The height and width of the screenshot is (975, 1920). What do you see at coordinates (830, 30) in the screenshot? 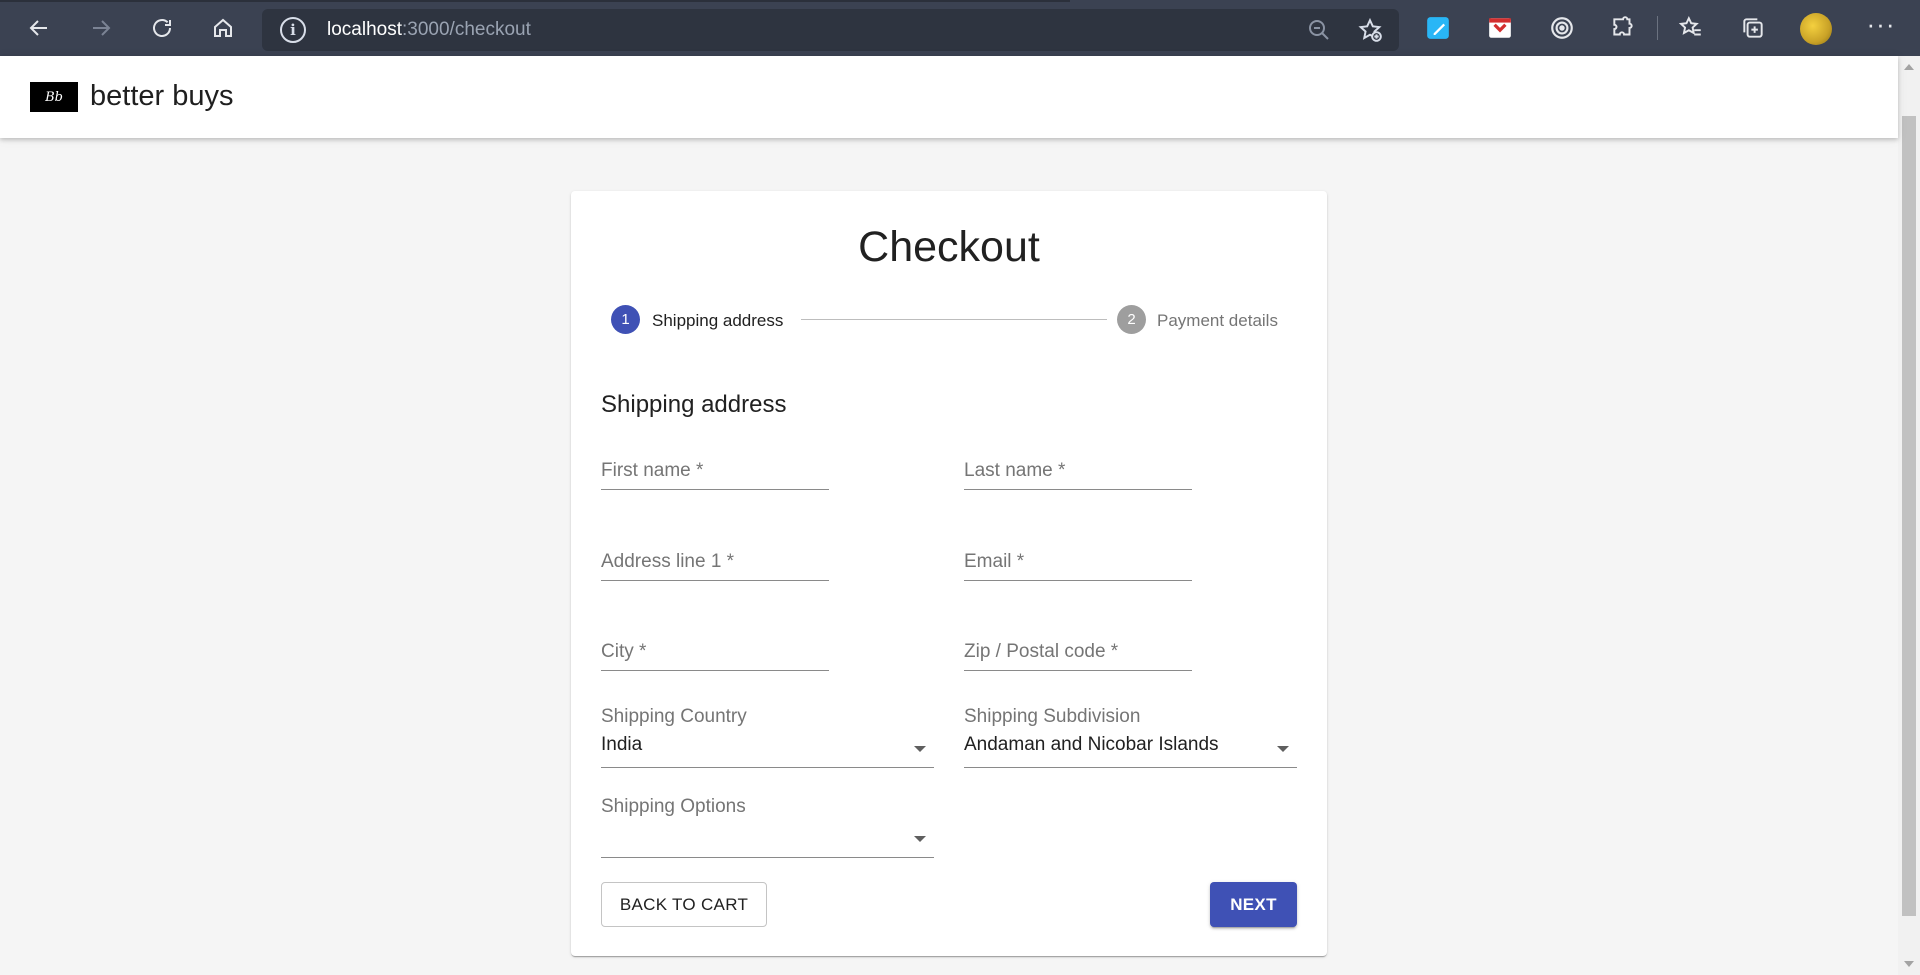
I see `address-bar: i localhost:3000/checkout` at bounding box center [830, 30].